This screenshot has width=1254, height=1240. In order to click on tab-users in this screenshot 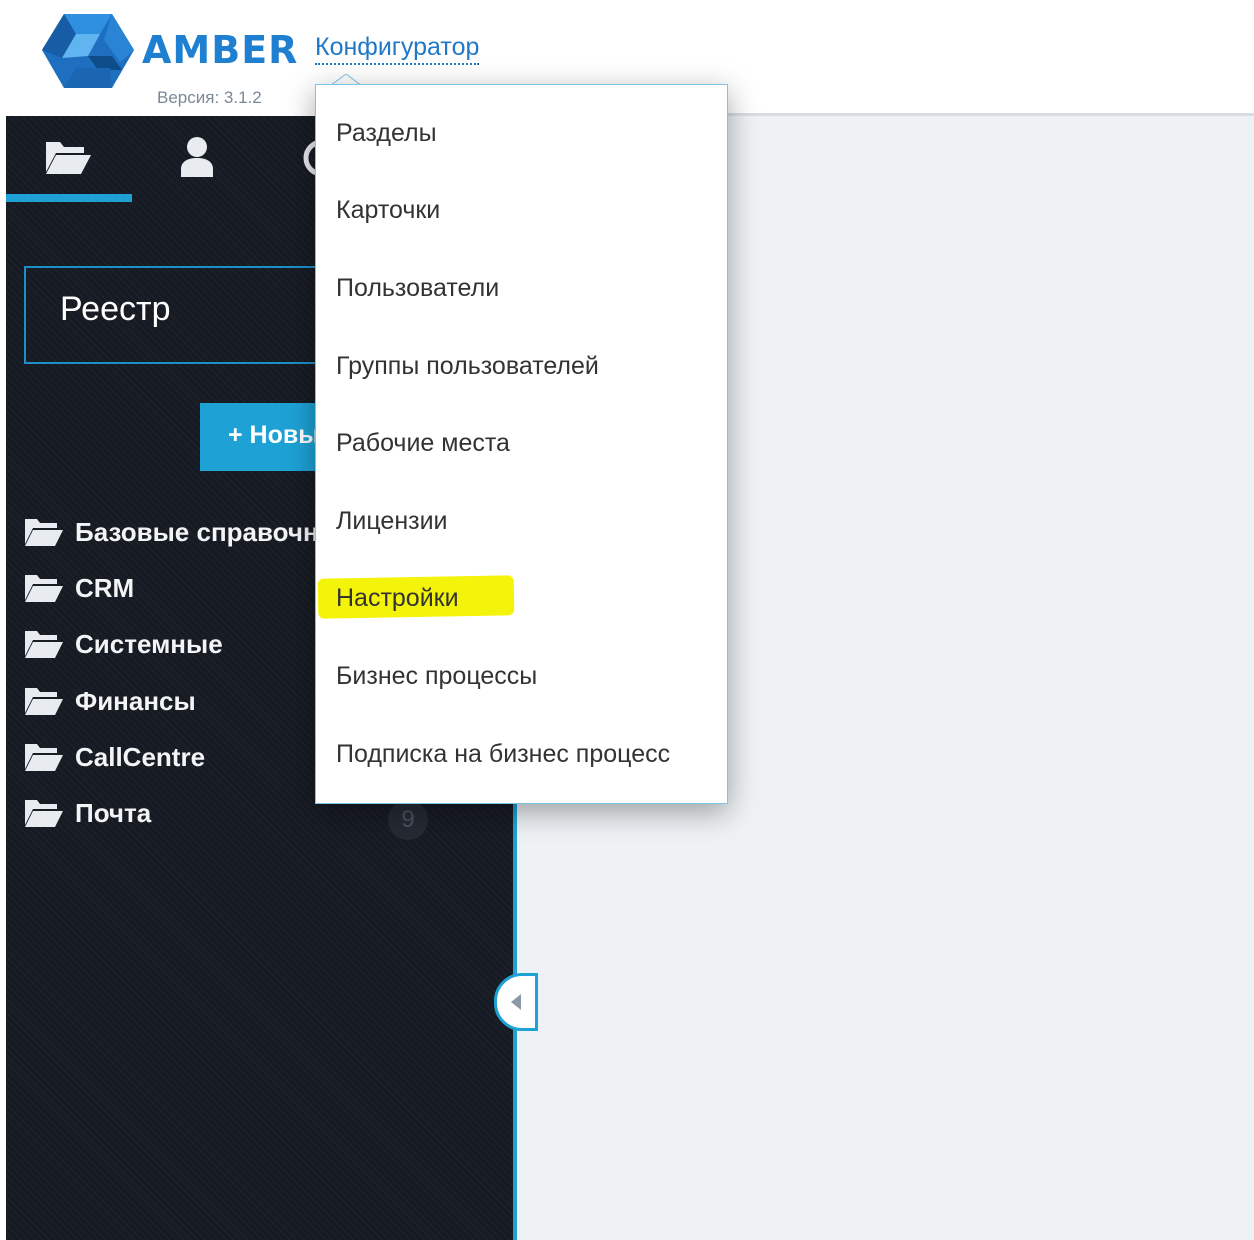, I will do `click(199, 160)`.